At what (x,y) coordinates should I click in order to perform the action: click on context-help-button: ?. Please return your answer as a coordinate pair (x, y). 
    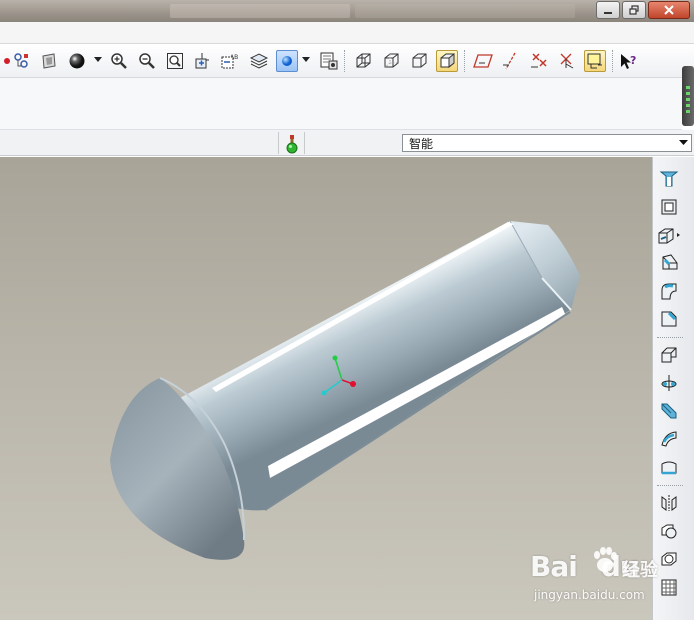
    Looking at the image, I should click on (629, 61).